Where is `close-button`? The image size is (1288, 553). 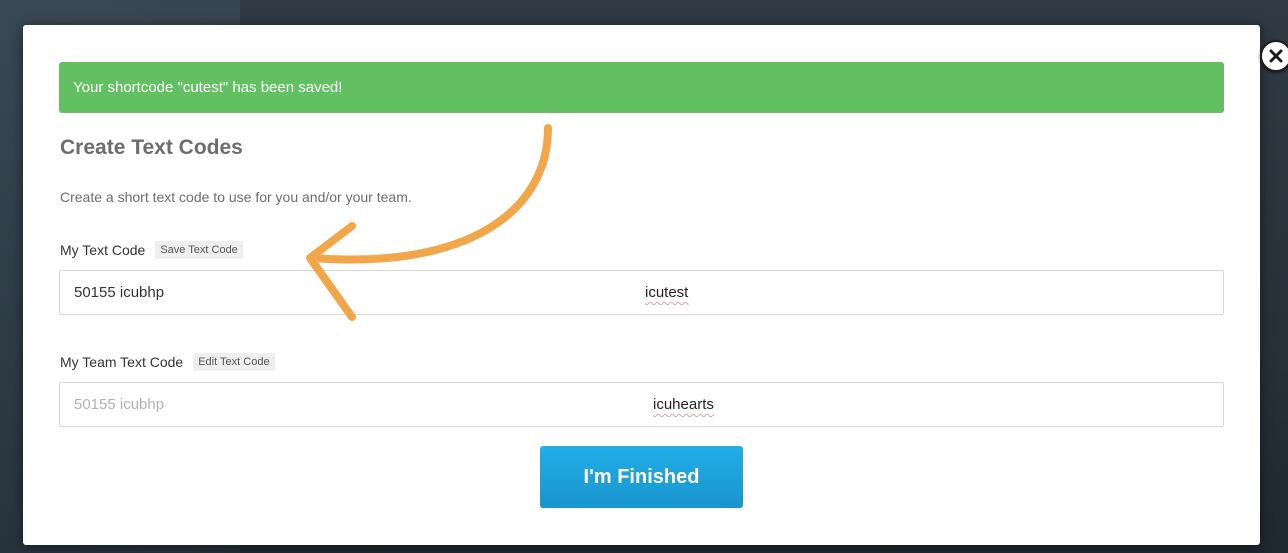 close-button is located at coordinates (1274, 56).